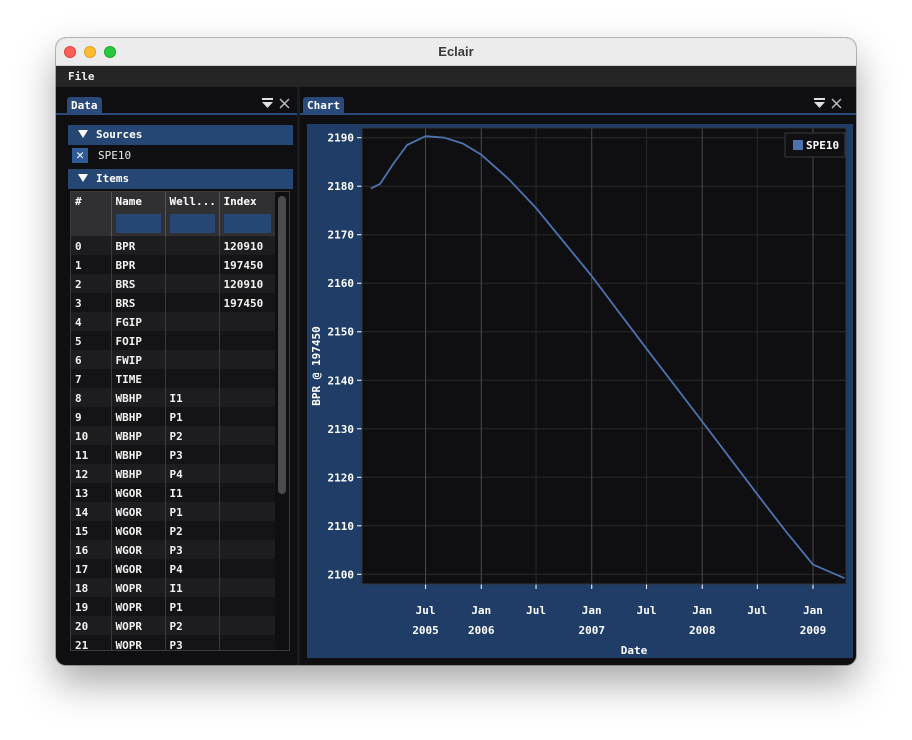  Describe the element at coordinates (91, 397) in the screenshot. I see `row-number-cell: 8` at that location.